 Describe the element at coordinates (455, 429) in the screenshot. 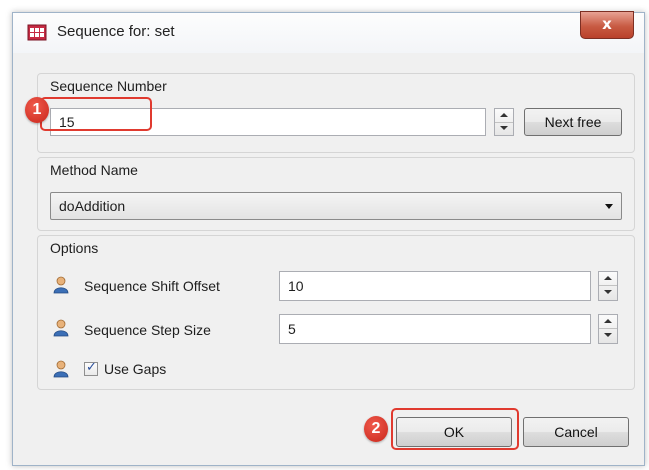

I see `highlight-ok-button` at that location.